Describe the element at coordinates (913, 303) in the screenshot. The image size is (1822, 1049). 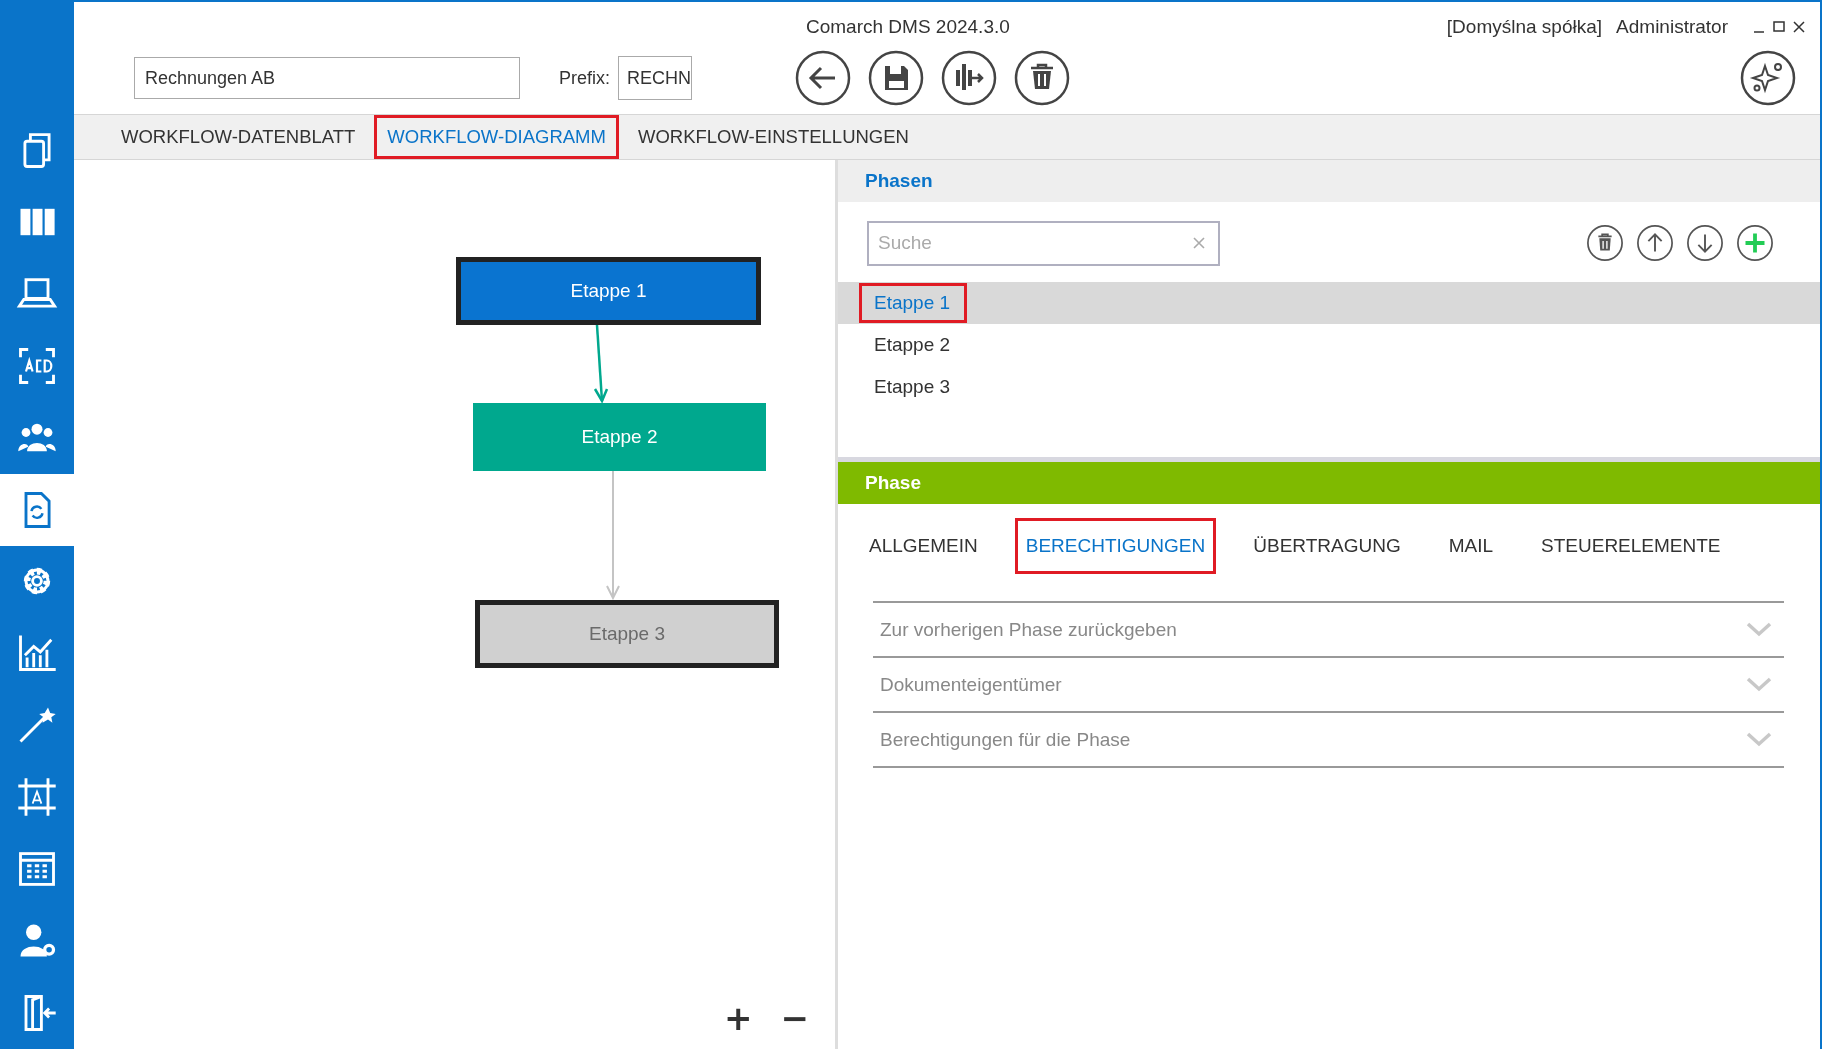
I see `phase-name: Etappe 1` at that location.